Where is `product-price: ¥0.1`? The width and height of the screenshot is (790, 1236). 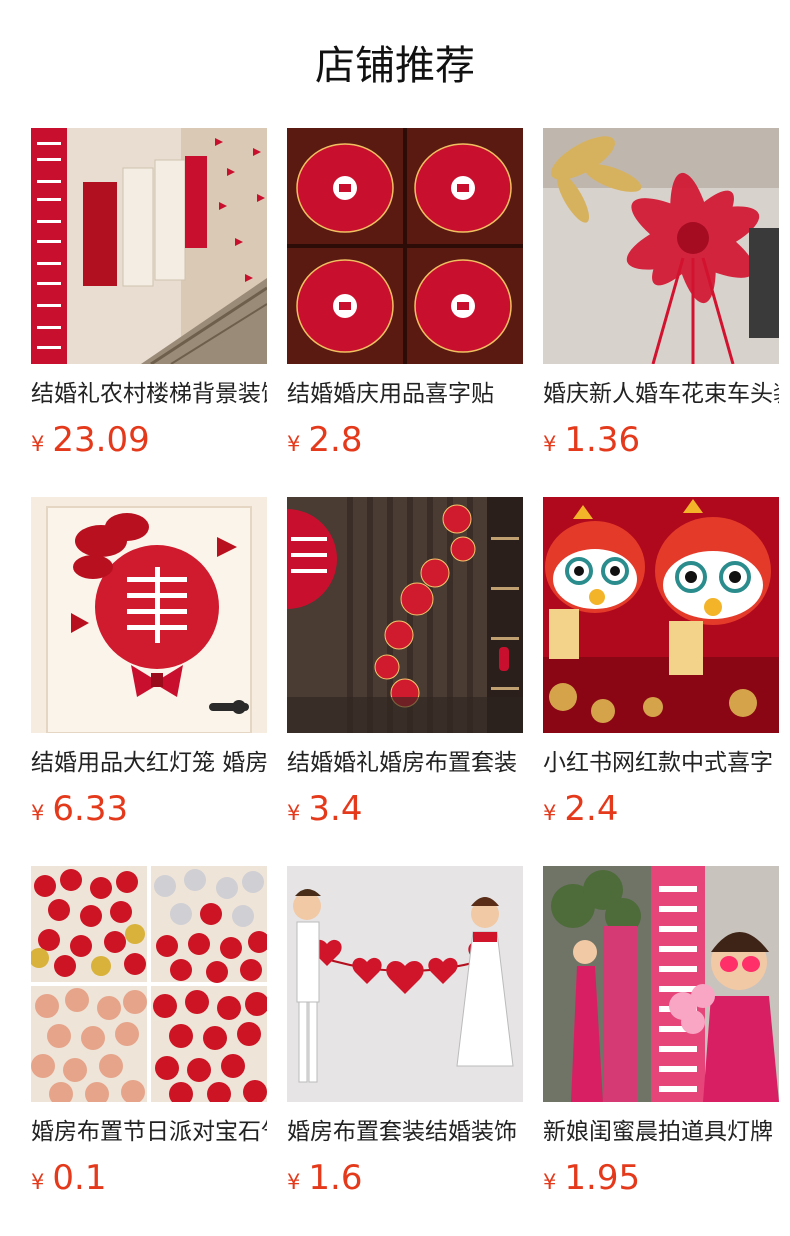 product-price: ¥0.1 is located at coordinates (68, 1178).